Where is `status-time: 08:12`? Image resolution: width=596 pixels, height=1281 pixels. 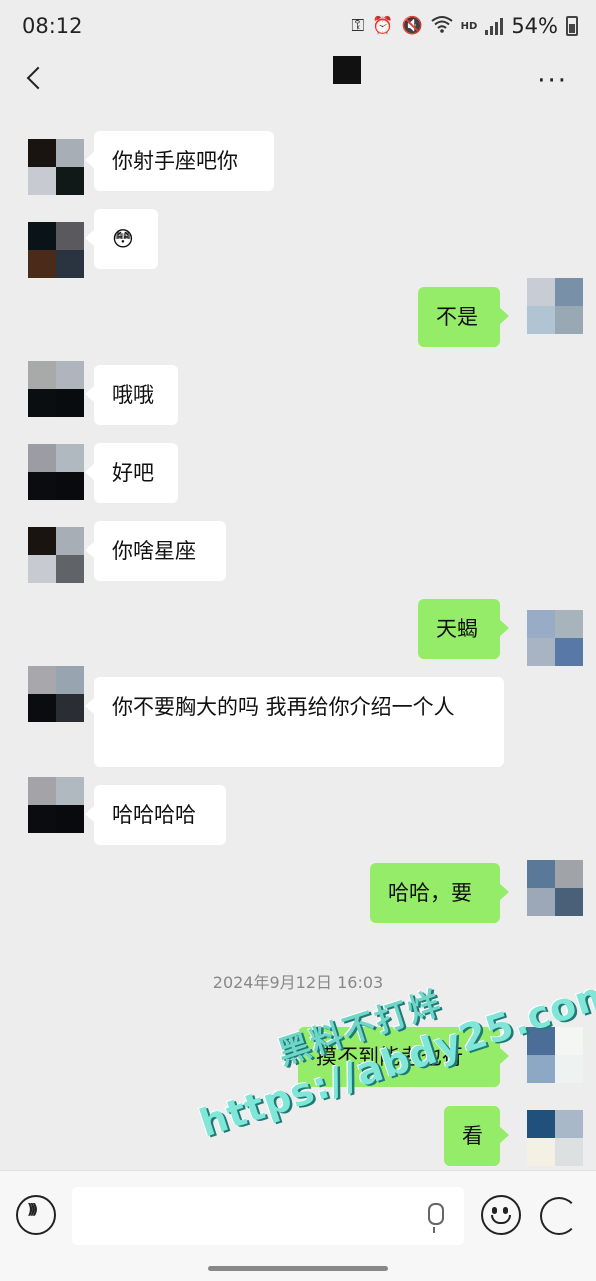 status-time: 08:12 is located at coordinates (52, 26).